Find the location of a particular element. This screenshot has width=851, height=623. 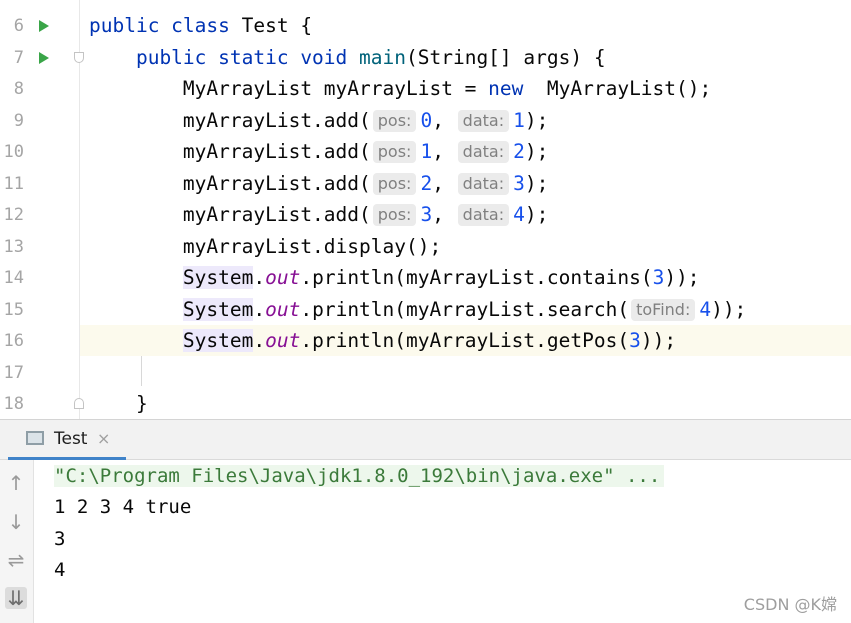

line-number: 6 is located at coordinates (18, 26).